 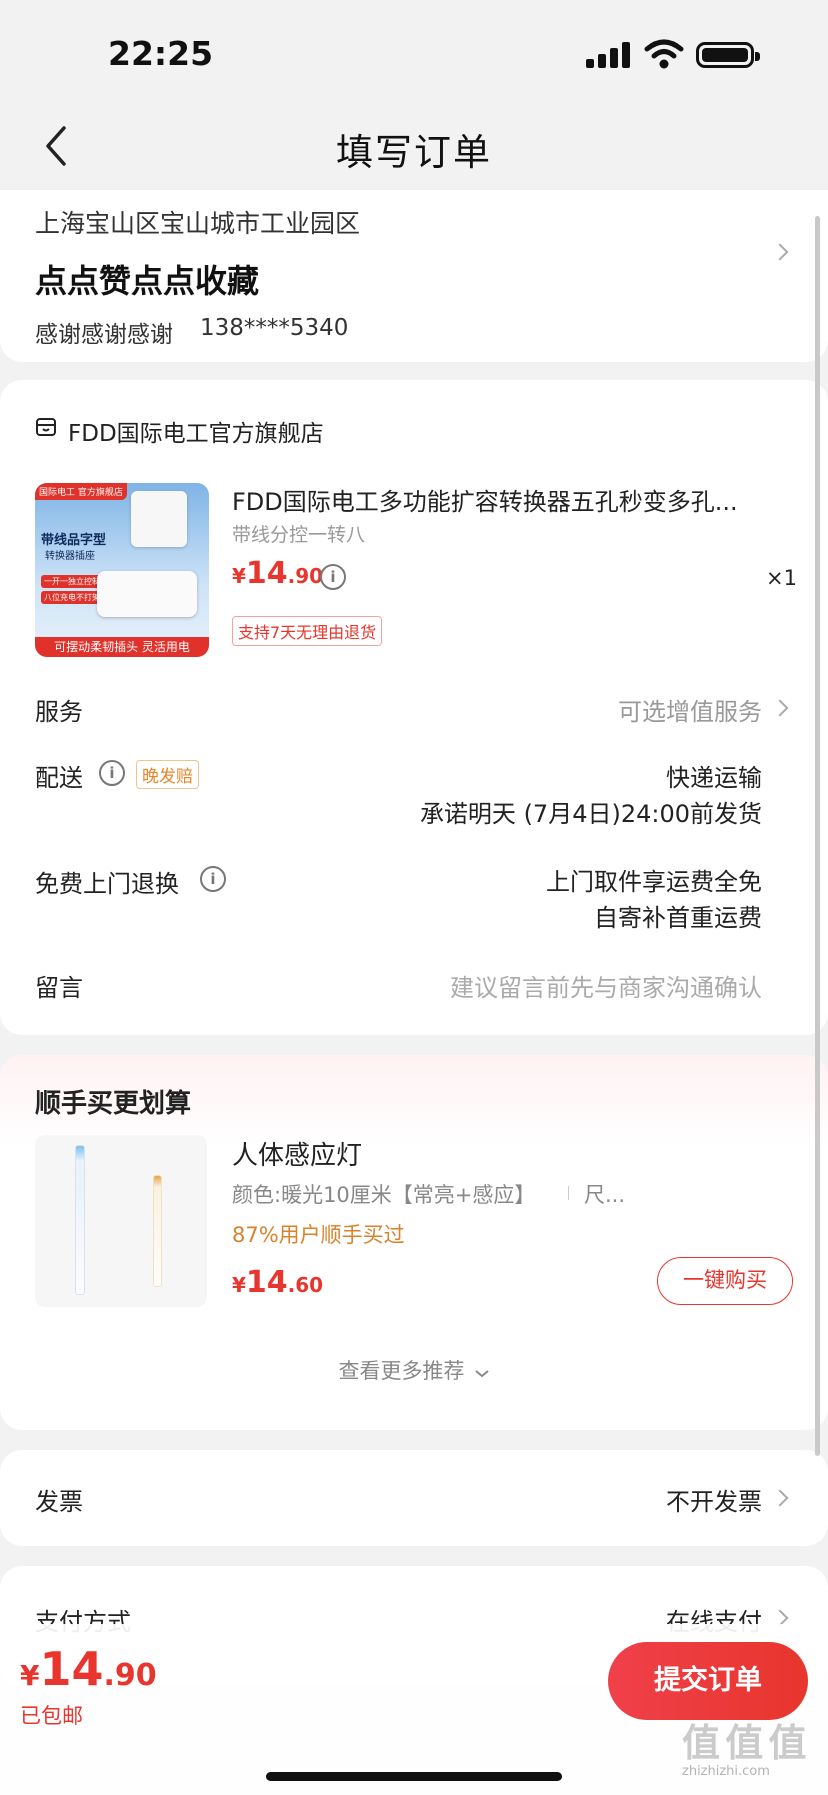 What do you see at coordinates (414, 152) in the screenshot?
I see `page-title: 填写订单` at bounding box center [414, 152].